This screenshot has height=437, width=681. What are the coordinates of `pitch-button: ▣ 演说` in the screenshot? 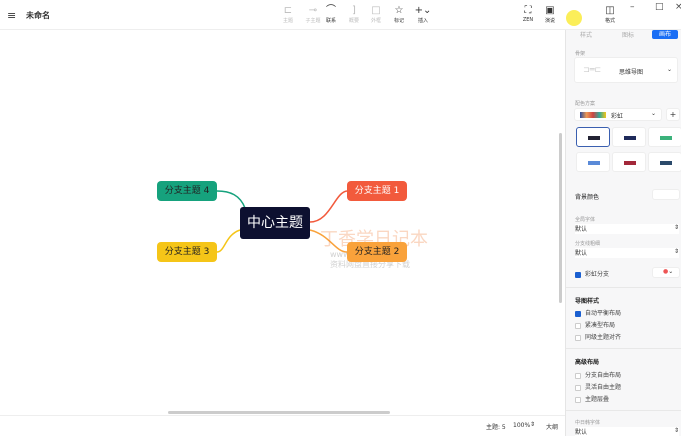 It's located at (550, 14).